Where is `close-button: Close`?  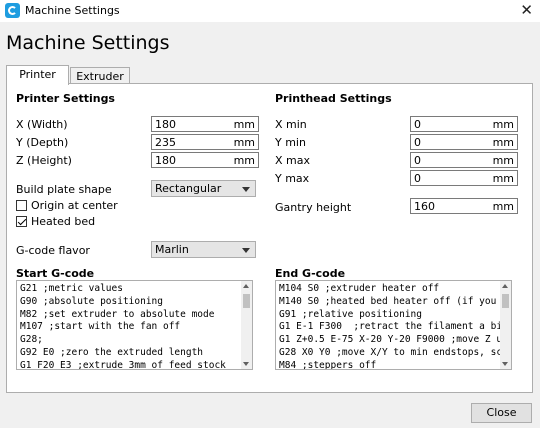
close-button: Close is located at coordinates (501, 413).